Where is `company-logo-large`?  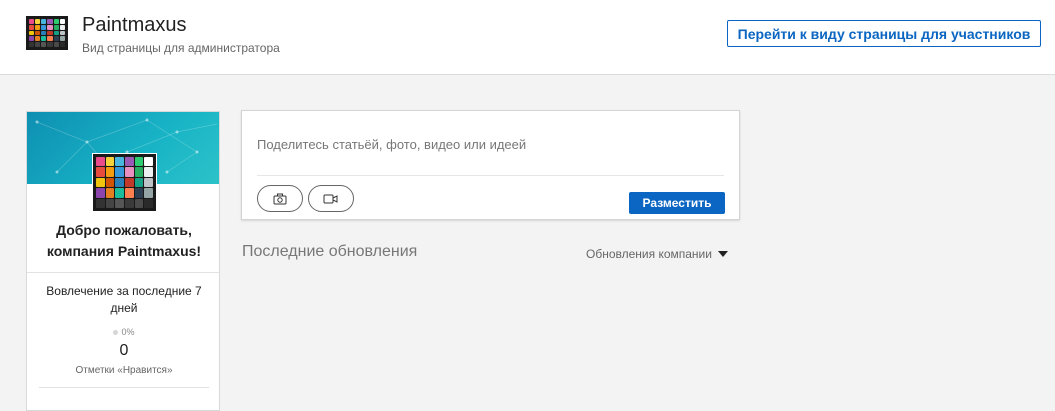 company-logo-large is located at coordinates (124, 182).